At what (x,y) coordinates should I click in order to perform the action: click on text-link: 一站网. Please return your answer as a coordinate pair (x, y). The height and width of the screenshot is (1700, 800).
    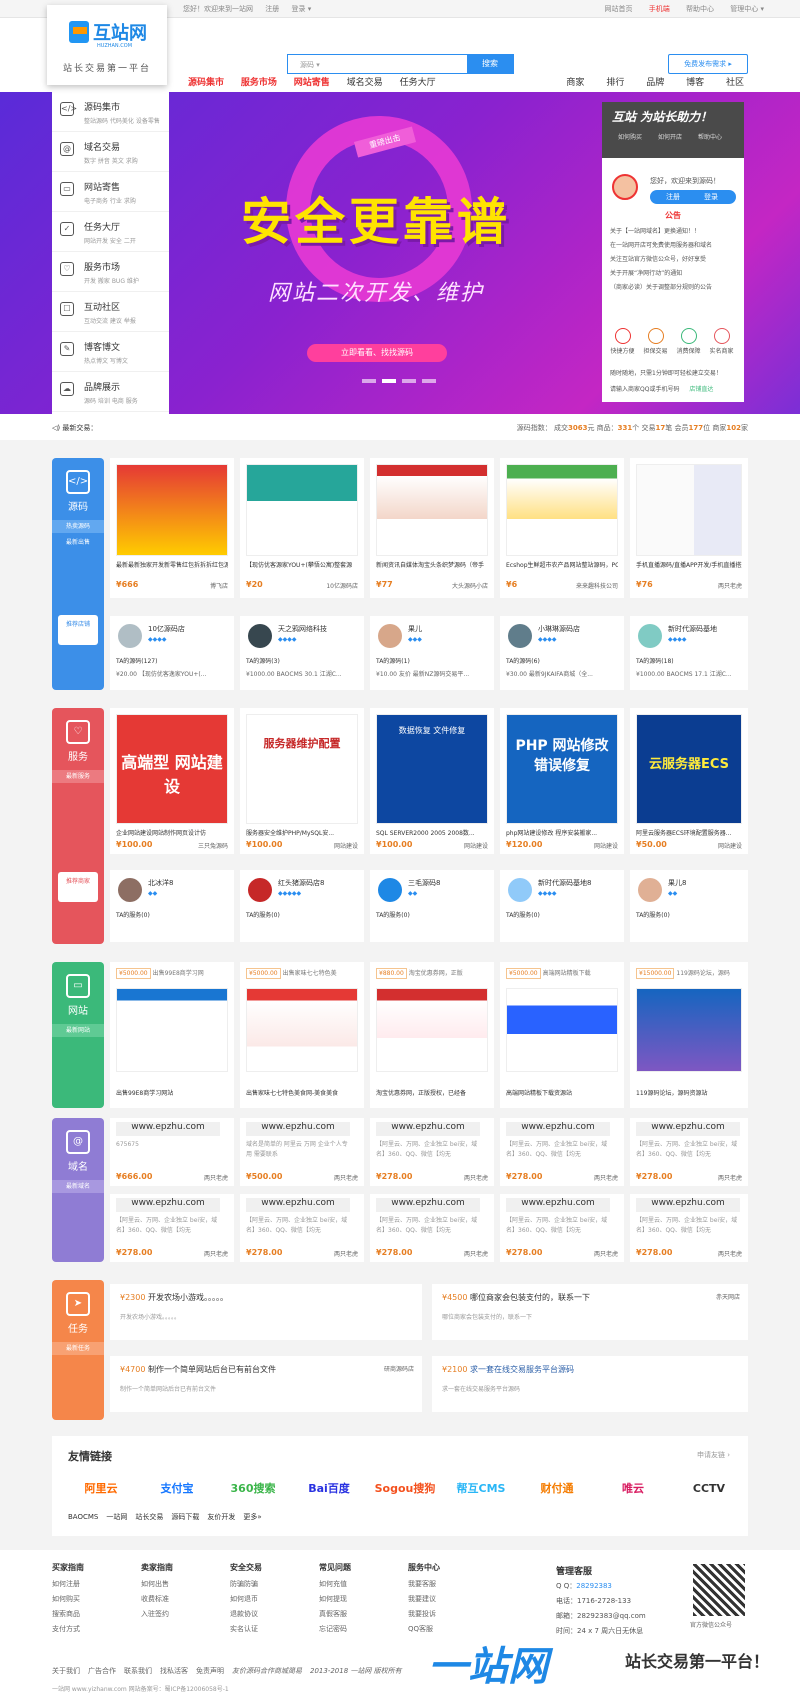
    Looking at the image, I should click on (116, 1517).